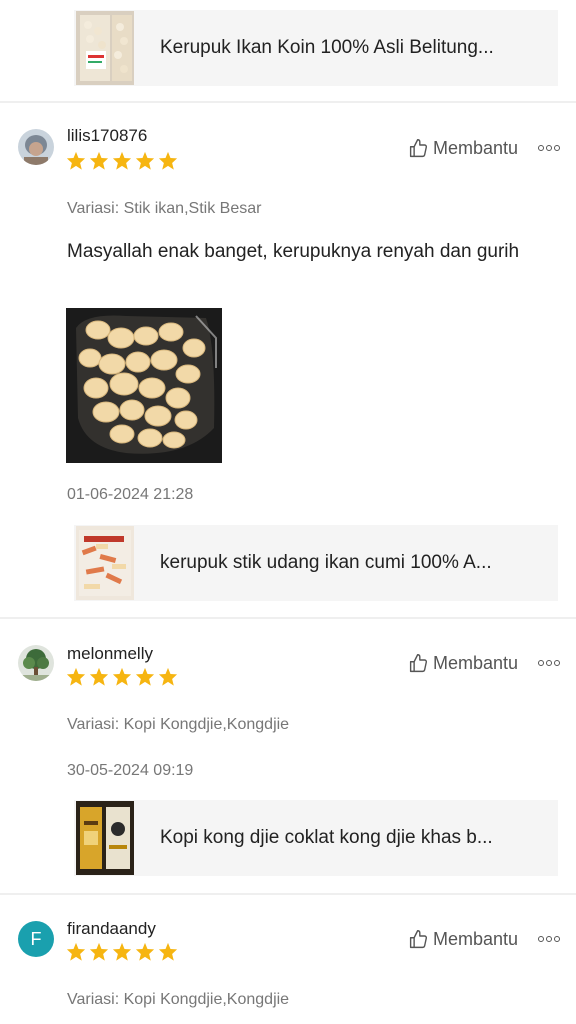 This screenshot has height=1024, width=576. I want to click on username: melonmelly, so click(110, 654).